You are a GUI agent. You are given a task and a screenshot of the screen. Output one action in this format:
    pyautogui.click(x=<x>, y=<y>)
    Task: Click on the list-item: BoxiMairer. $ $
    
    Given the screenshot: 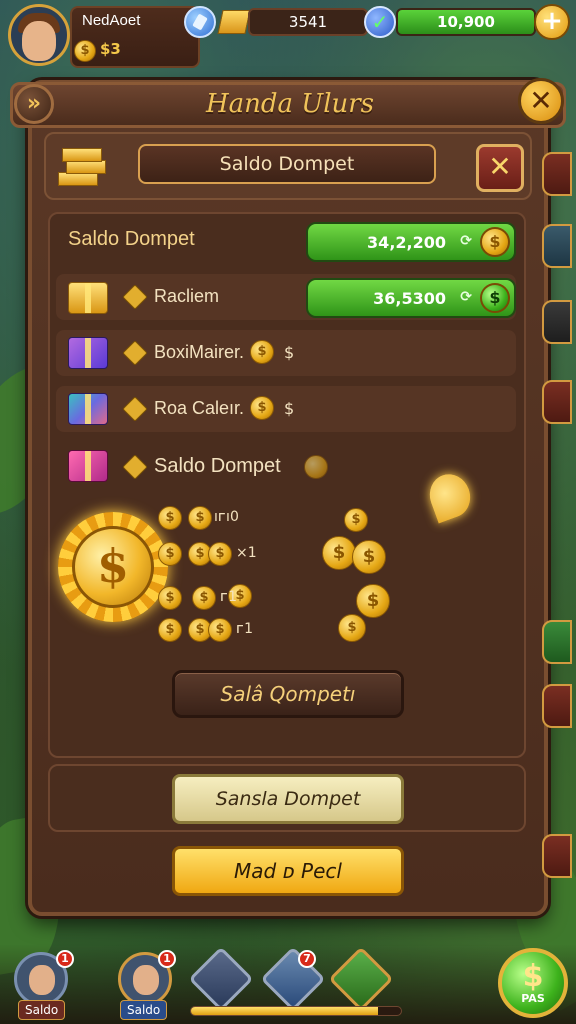 What is the action you would take?
    pyautogui.click(x=286, y=353)
    